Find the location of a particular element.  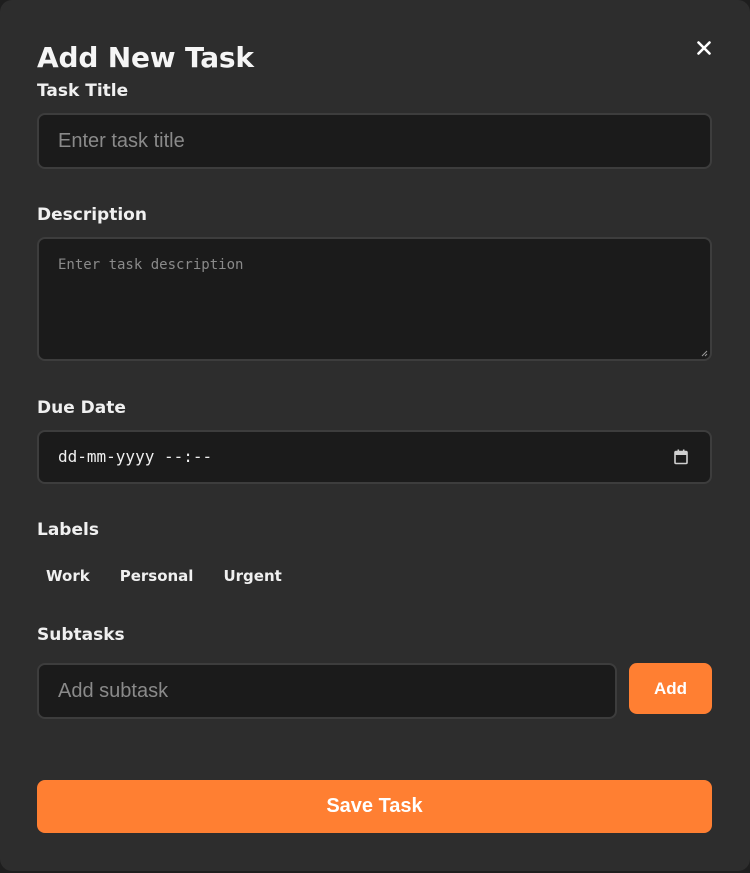

close-icon is located at coordinates (704, 48).